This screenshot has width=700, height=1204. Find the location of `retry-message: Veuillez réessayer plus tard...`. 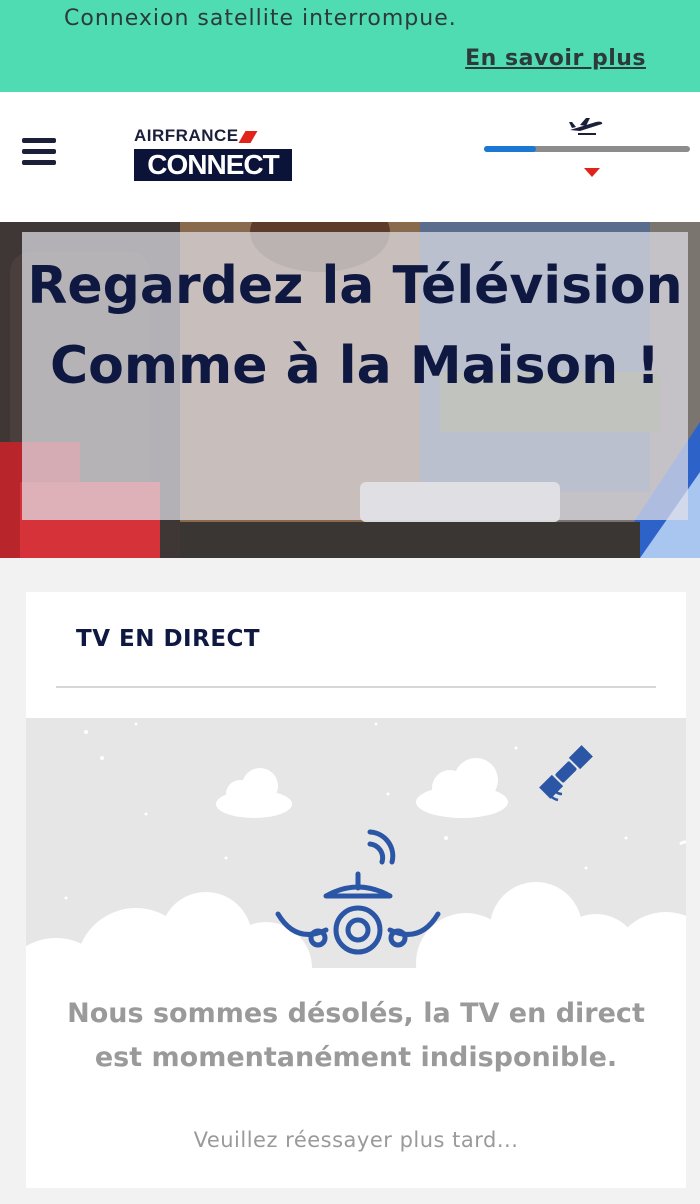

retry-message: Veuillez réessayer plus tard... is located at coordinates (356, 1140).